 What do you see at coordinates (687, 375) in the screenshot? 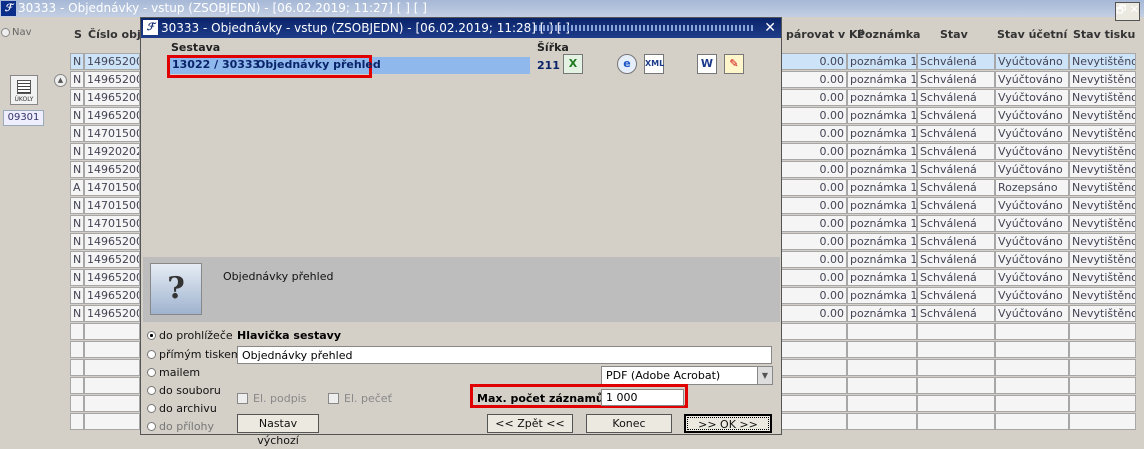
I see `format-select: PDF (Adobe Acrobat) ▼` at bounding box center [687, 375].